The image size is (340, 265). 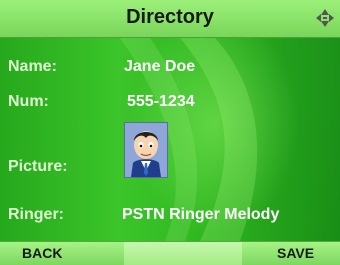 What do you see at coordinates (28, 101) in the screenshot?
I see `number-label: Num:` at bounding box center [28, 101].